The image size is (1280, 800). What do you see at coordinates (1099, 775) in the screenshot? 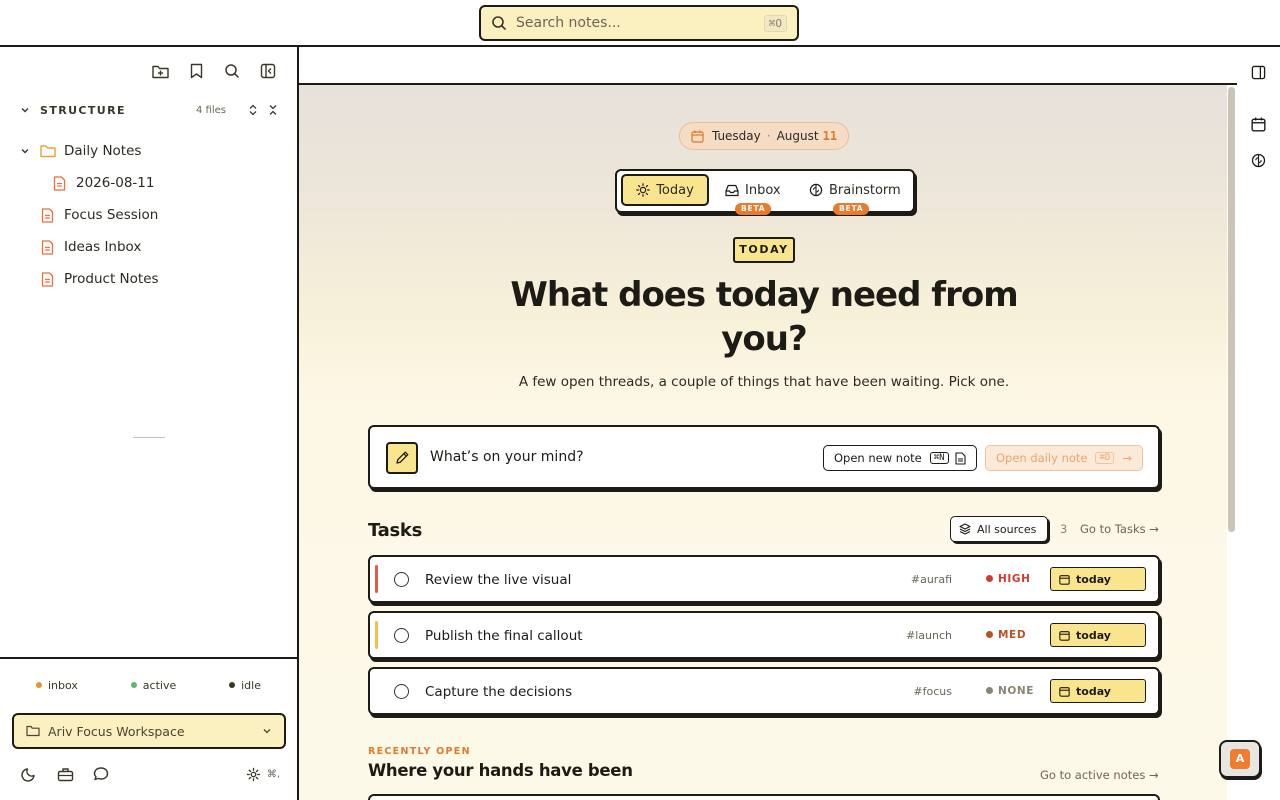
I see `go-to-active-notes-link: Go to active notes →` at bounding box center [1099, 775].